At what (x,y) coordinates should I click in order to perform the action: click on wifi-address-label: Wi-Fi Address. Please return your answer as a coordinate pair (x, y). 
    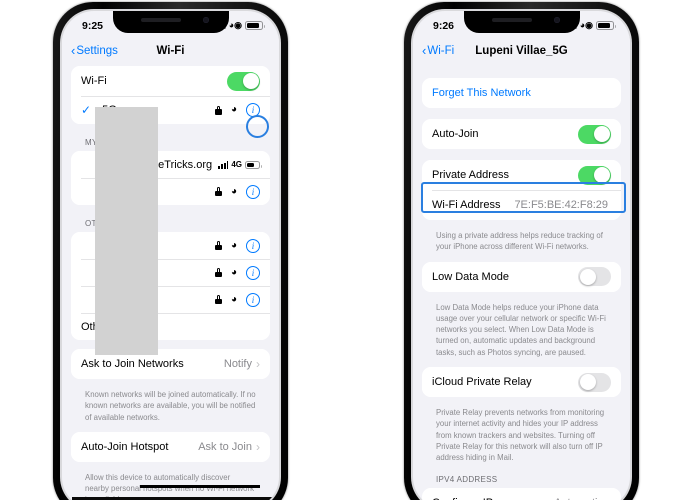
    Looking at the image, I should click on (466, 205).